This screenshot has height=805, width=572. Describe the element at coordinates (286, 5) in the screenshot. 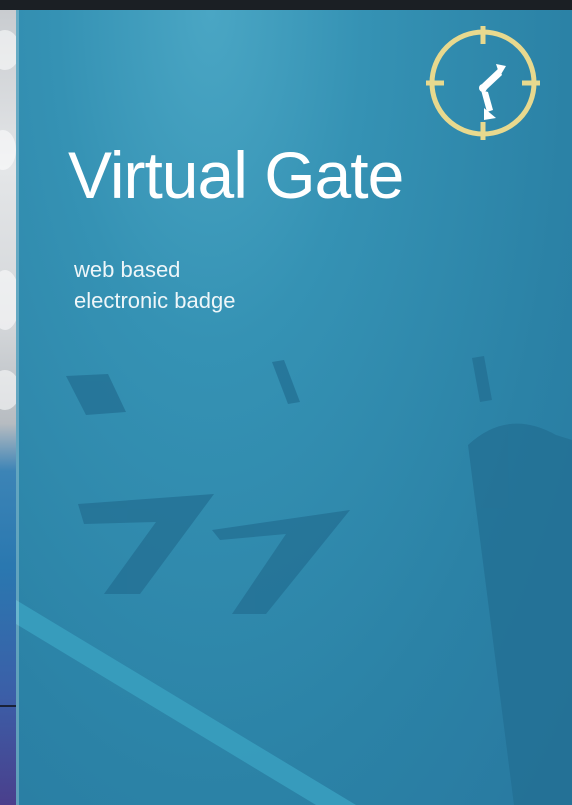

I see `window-top-bar` at that location.